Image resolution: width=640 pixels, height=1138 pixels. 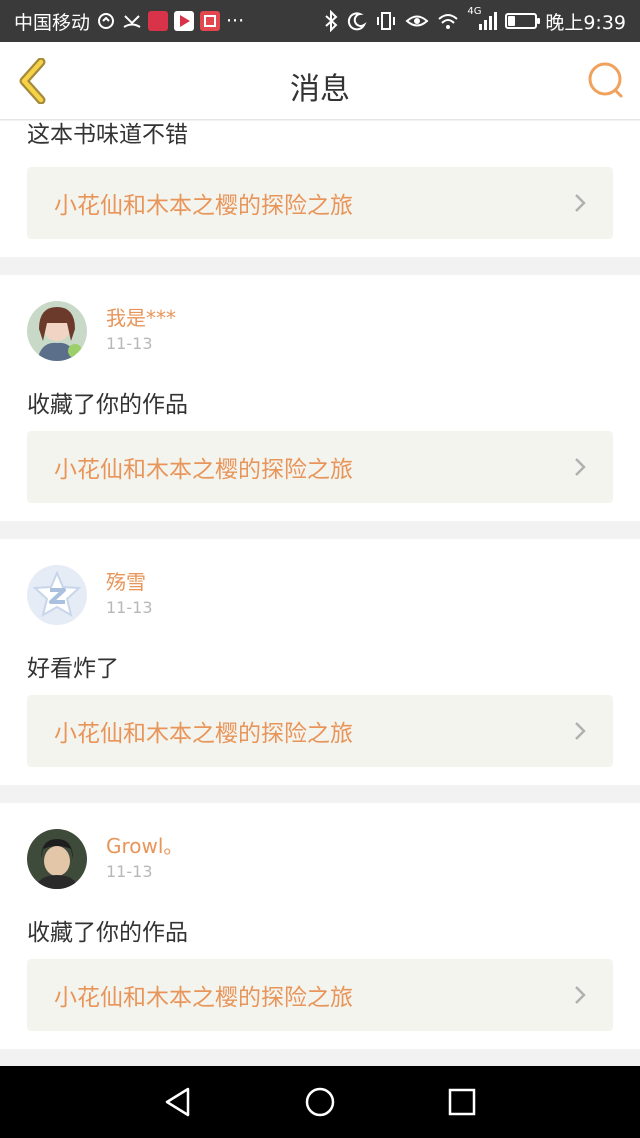 I want to click on triangle-back-icon, so click(x=177, y=1102).